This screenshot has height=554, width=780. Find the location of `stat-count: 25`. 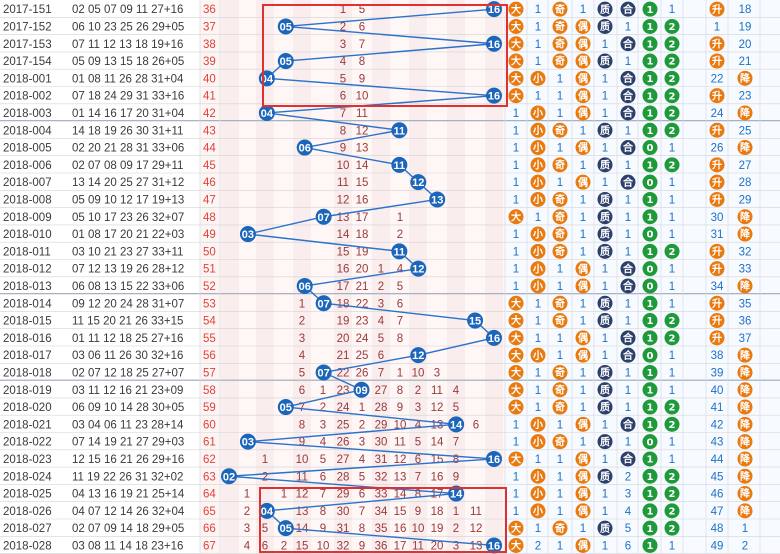

stat-count: 25 is located at coordinates (745, 131).